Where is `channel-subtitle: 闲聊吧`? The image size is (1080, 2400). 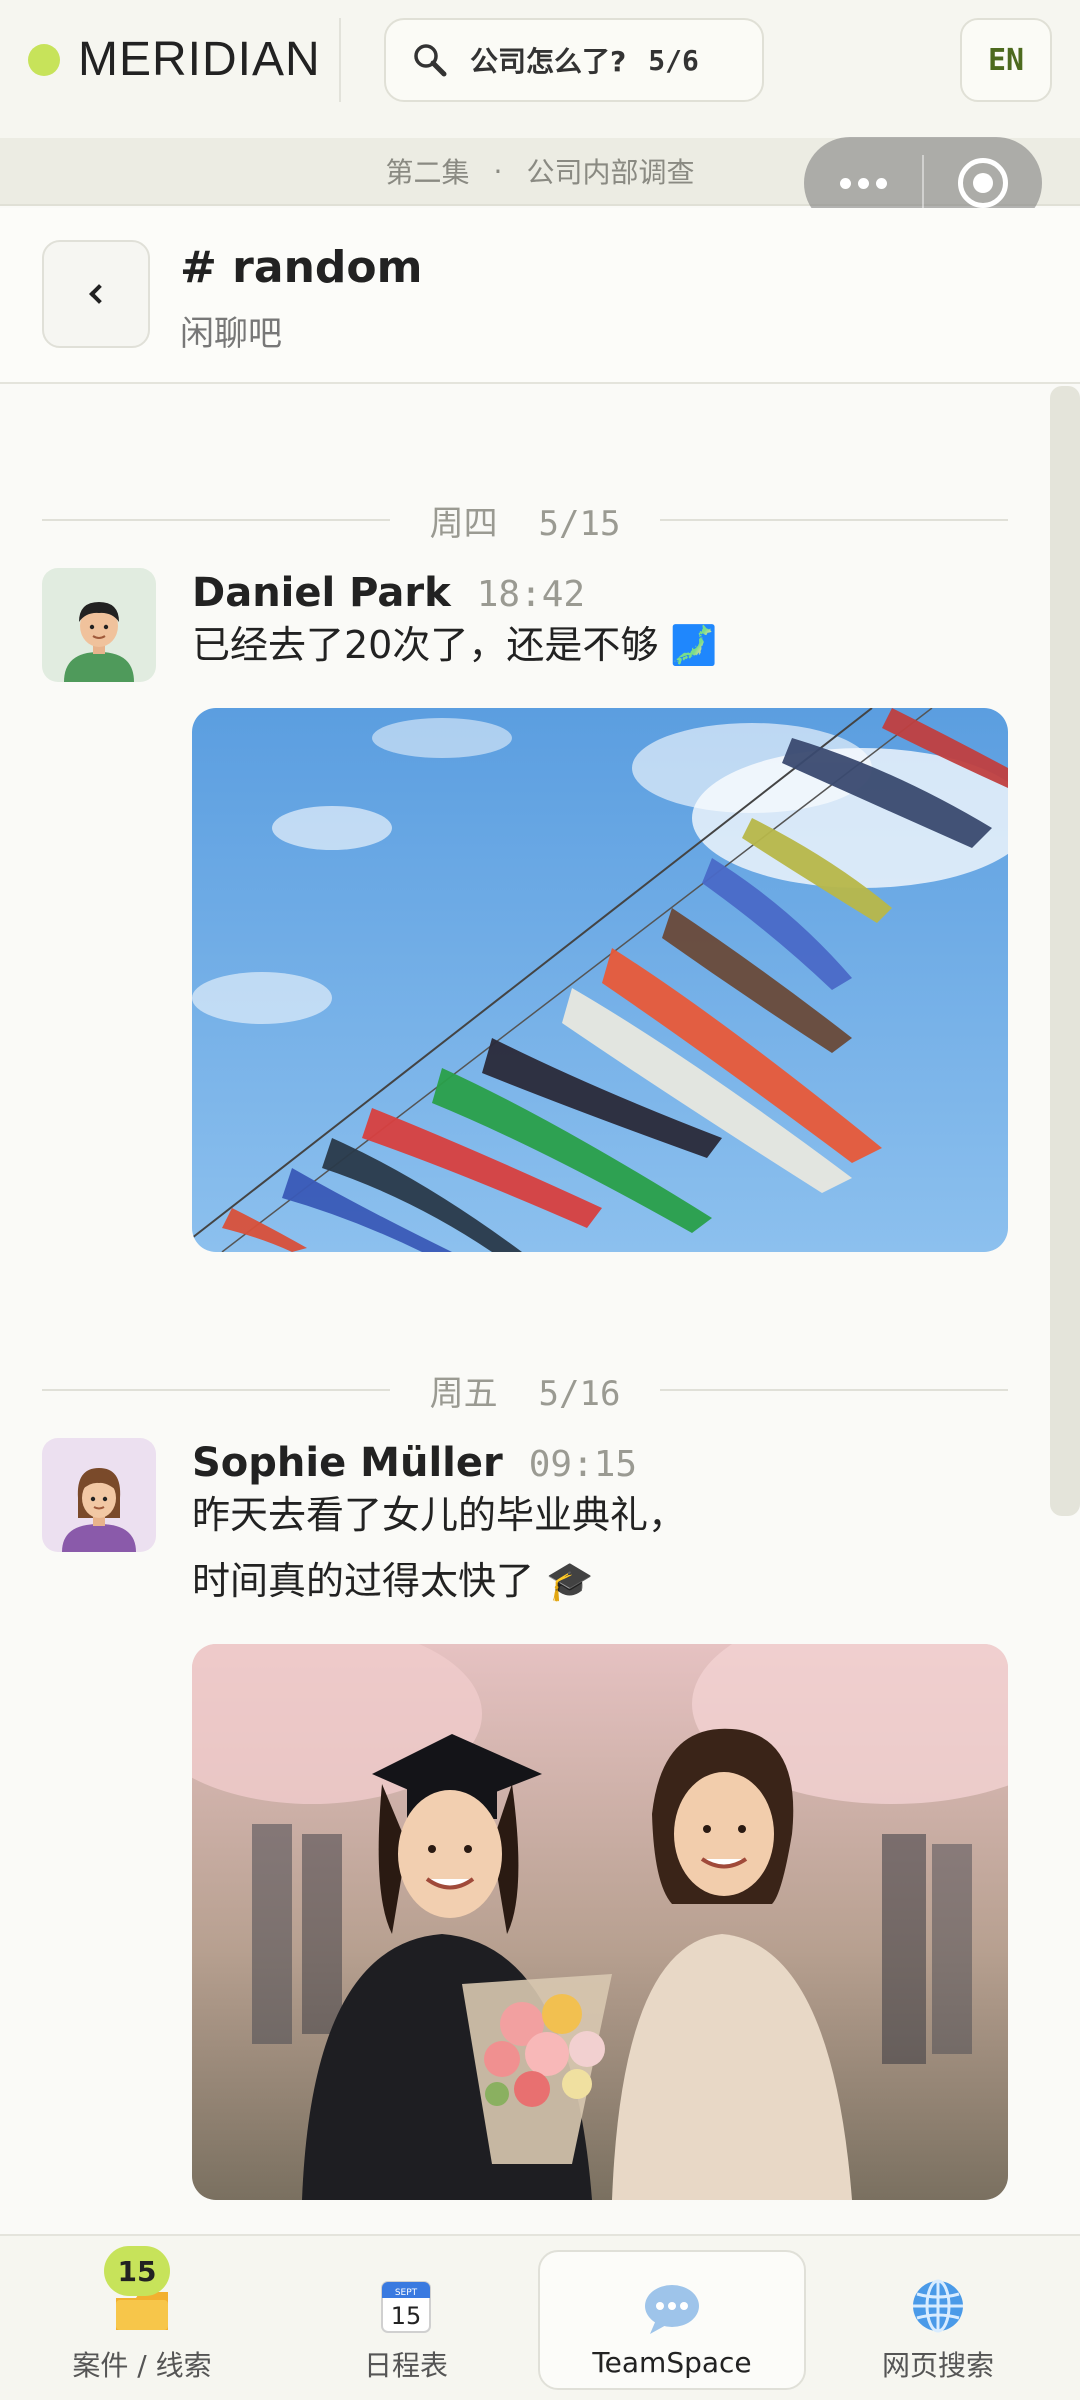 channel-subtitle: 闲聊吧 is located at coordinates (231, 334).